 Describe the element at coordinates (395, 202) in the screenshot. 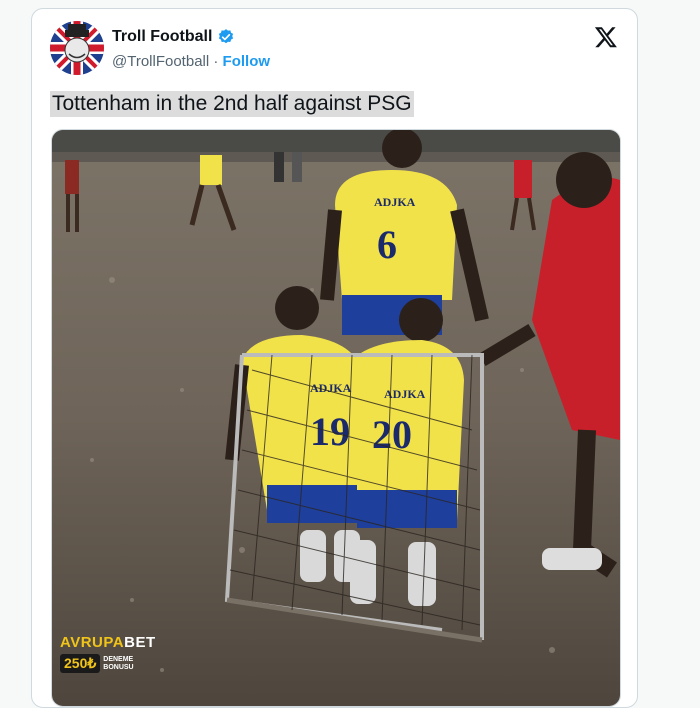

I see `jersey-name-6: ADJKA` at that location.